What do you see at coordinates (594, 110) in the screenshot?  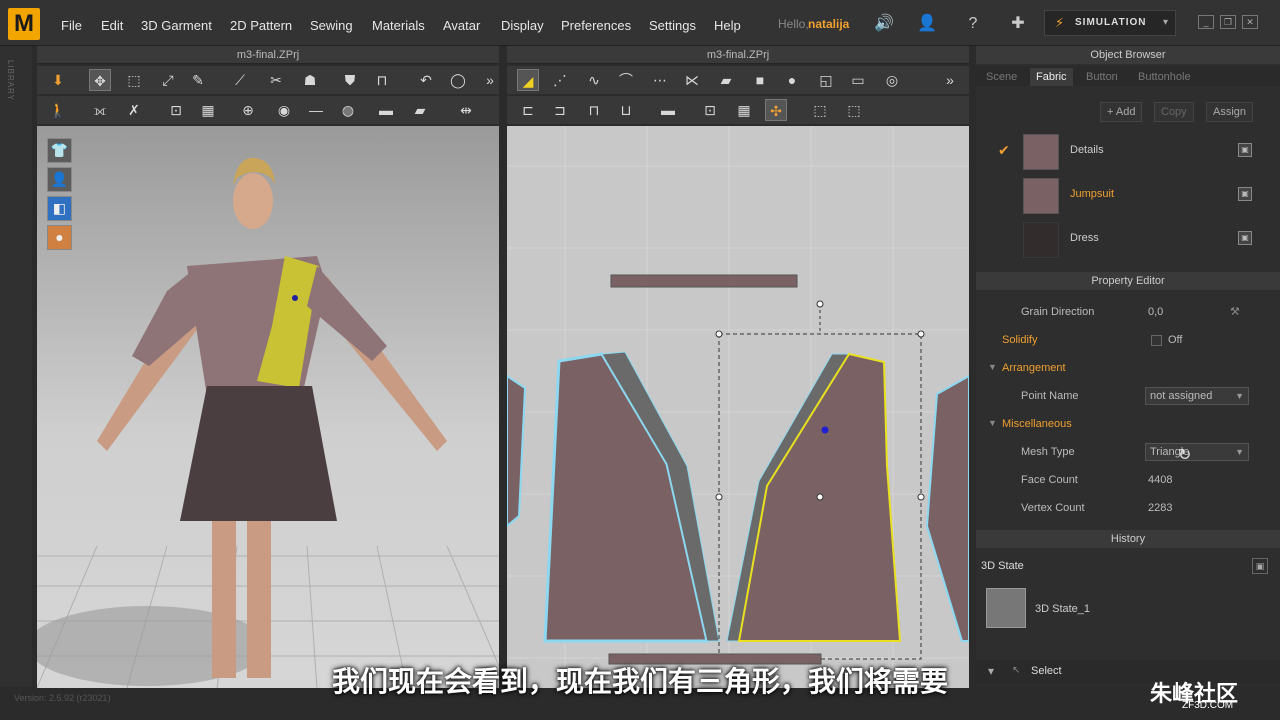 I see `free-sewing-icon: ⊓` at bounding box center [594, 110].